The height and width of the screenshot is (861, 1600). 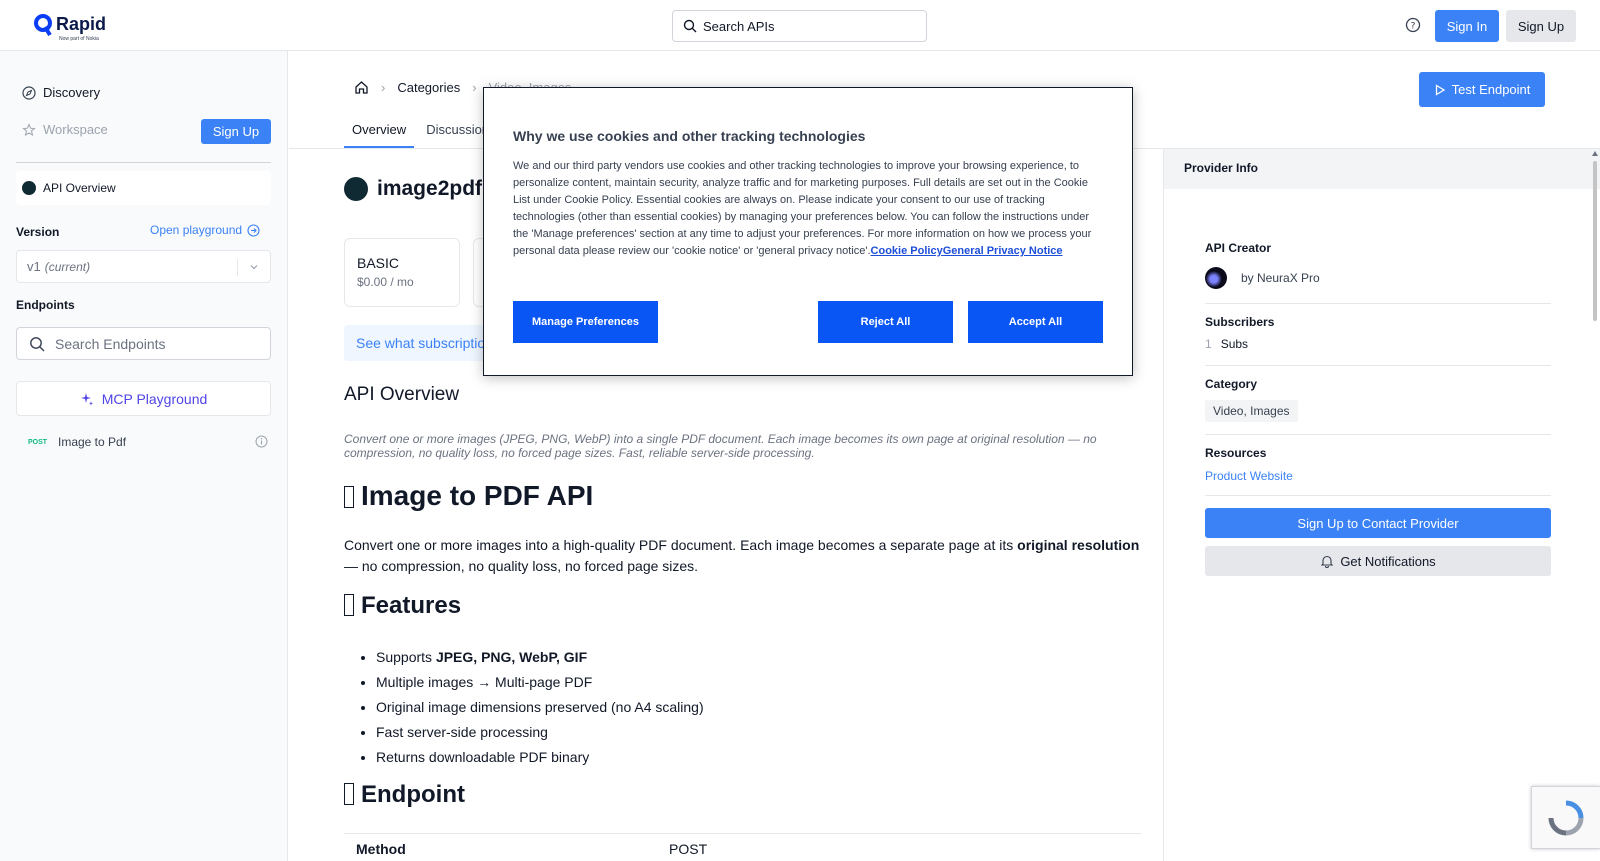 I want to click on brand-name: Rapid, so click(x=81, y=24).